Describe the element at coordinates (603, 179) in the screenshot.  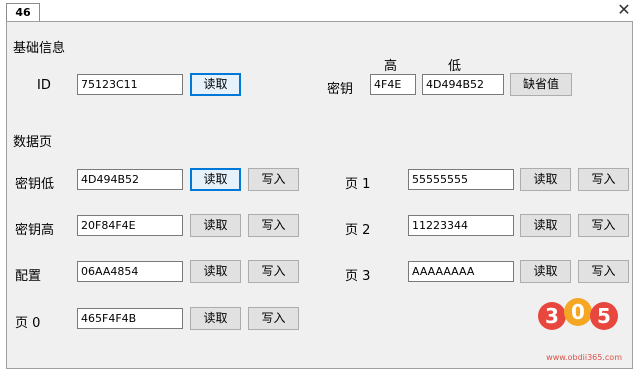
I see `page1-write-button: 写入` at that location.